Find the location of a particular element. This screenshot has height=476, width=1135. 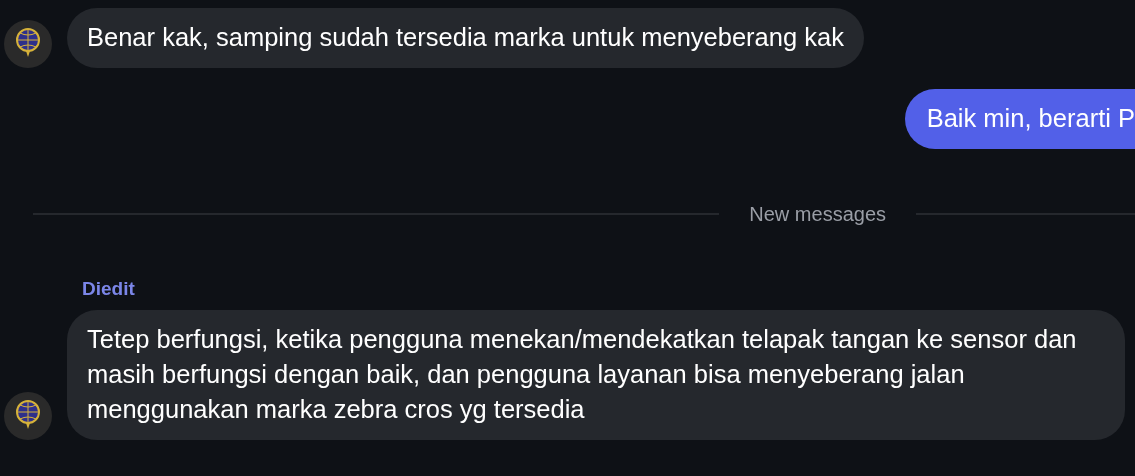

message-bubble: Benar kak, samping sudah tersedia marka untuk menyeberang kak is located at coordinates (465, 38).